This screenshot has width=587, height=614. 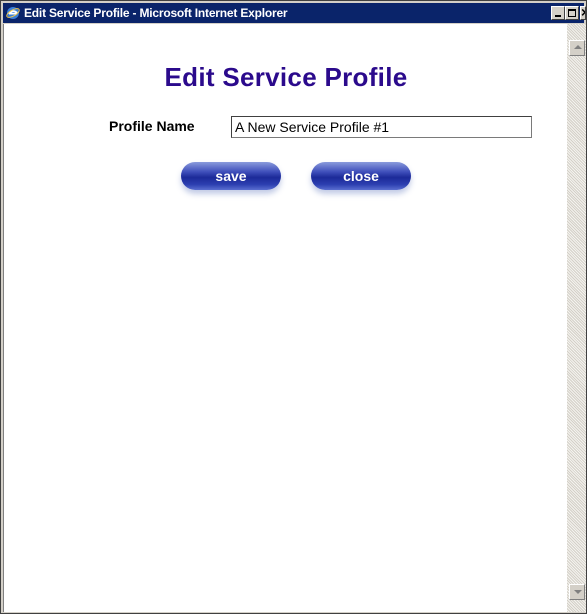 I want to click on close-icon: ×, so click(x=583, y=13).